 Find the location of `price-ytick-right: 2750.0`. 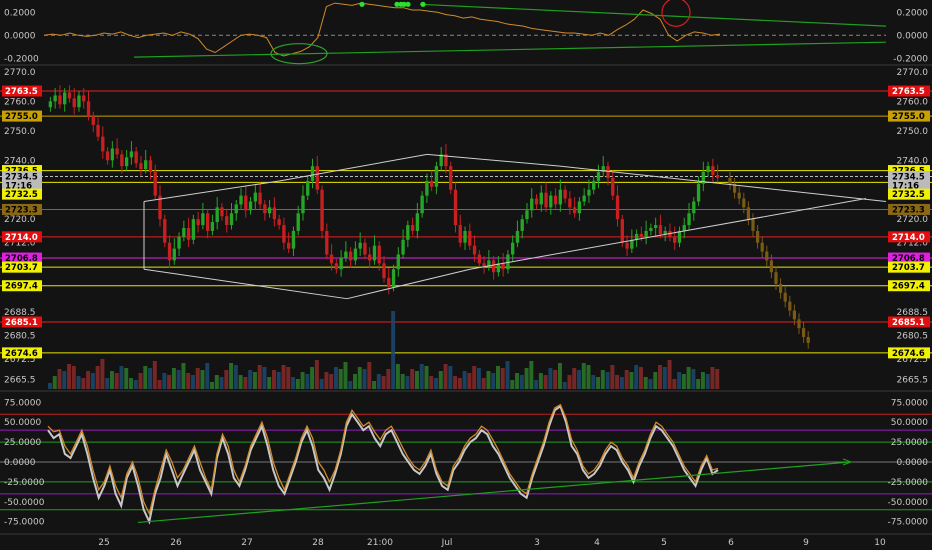

price-ytick-right: 2750.0 is located at coordinates (913, 132).